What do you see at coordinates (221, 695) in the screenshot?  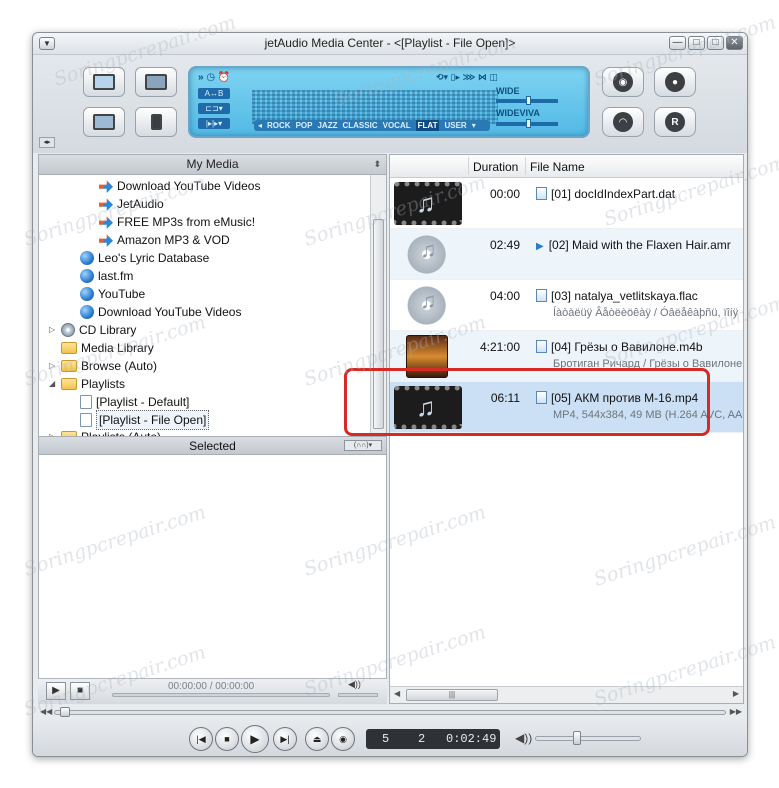 I see `preview-seek-bar` at bounding box center [221, 695].